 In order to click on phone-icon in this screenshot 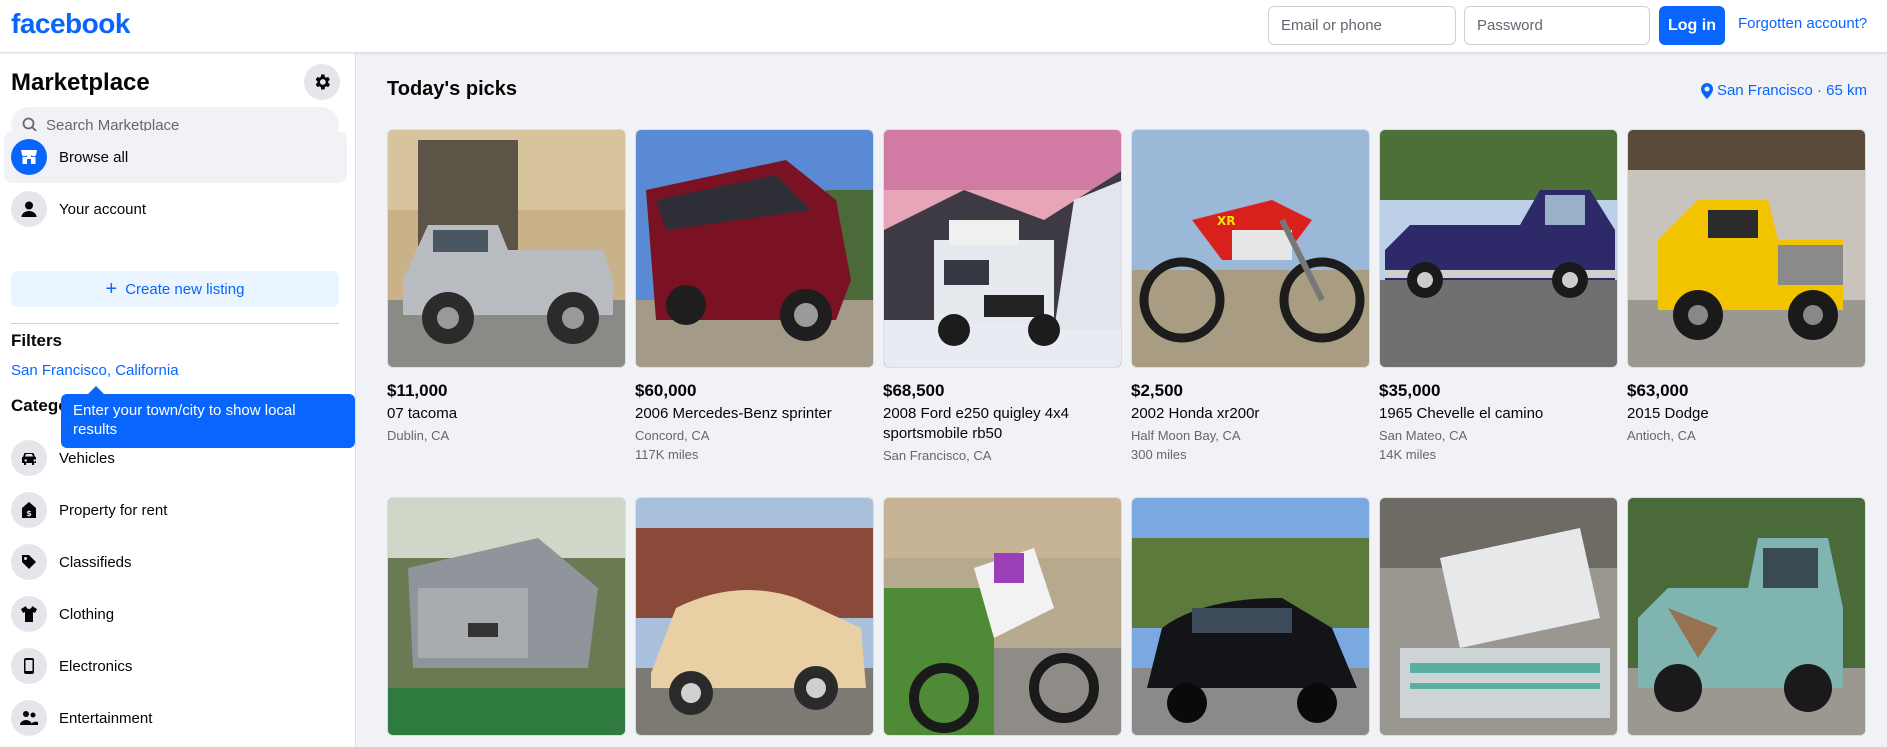, I will do `click(29, 666)`.